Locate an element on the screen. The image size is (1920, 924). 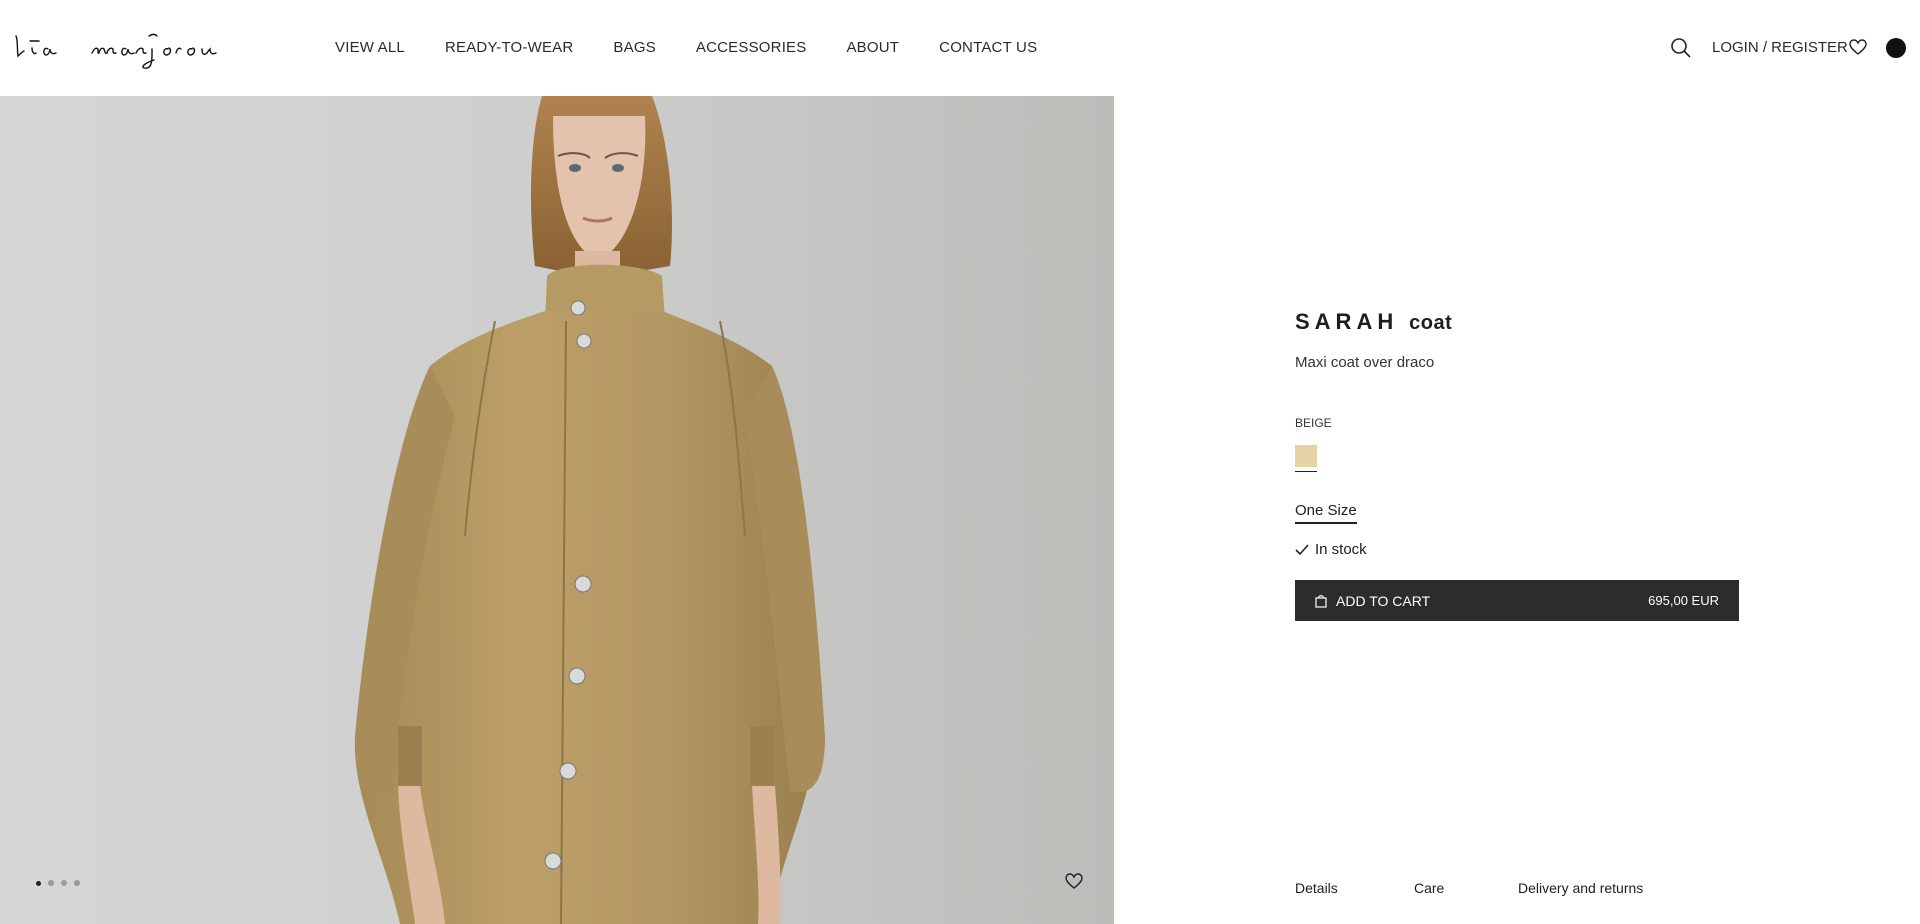
product-title: SARAH coat is located at coordinates (1373, 318).